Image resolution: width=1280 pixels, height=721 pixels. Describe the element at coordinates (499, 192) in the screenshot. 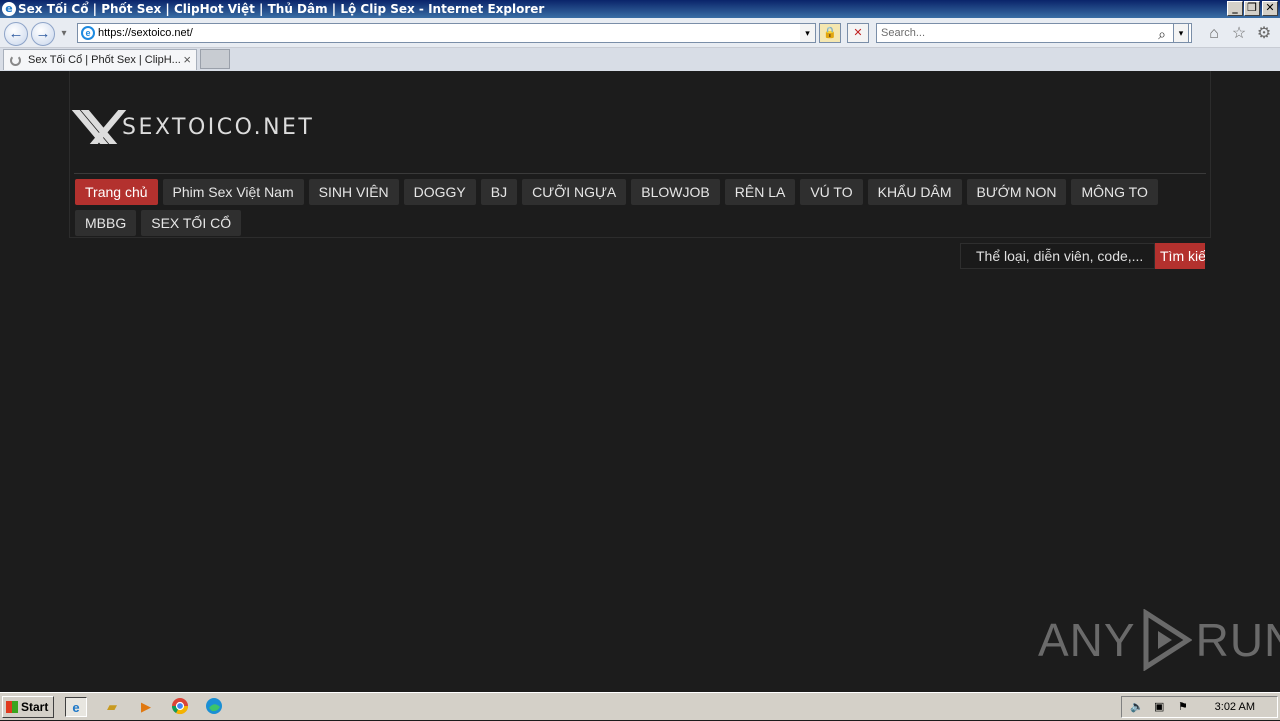

I see `menu-item-4: BJ` at that location.